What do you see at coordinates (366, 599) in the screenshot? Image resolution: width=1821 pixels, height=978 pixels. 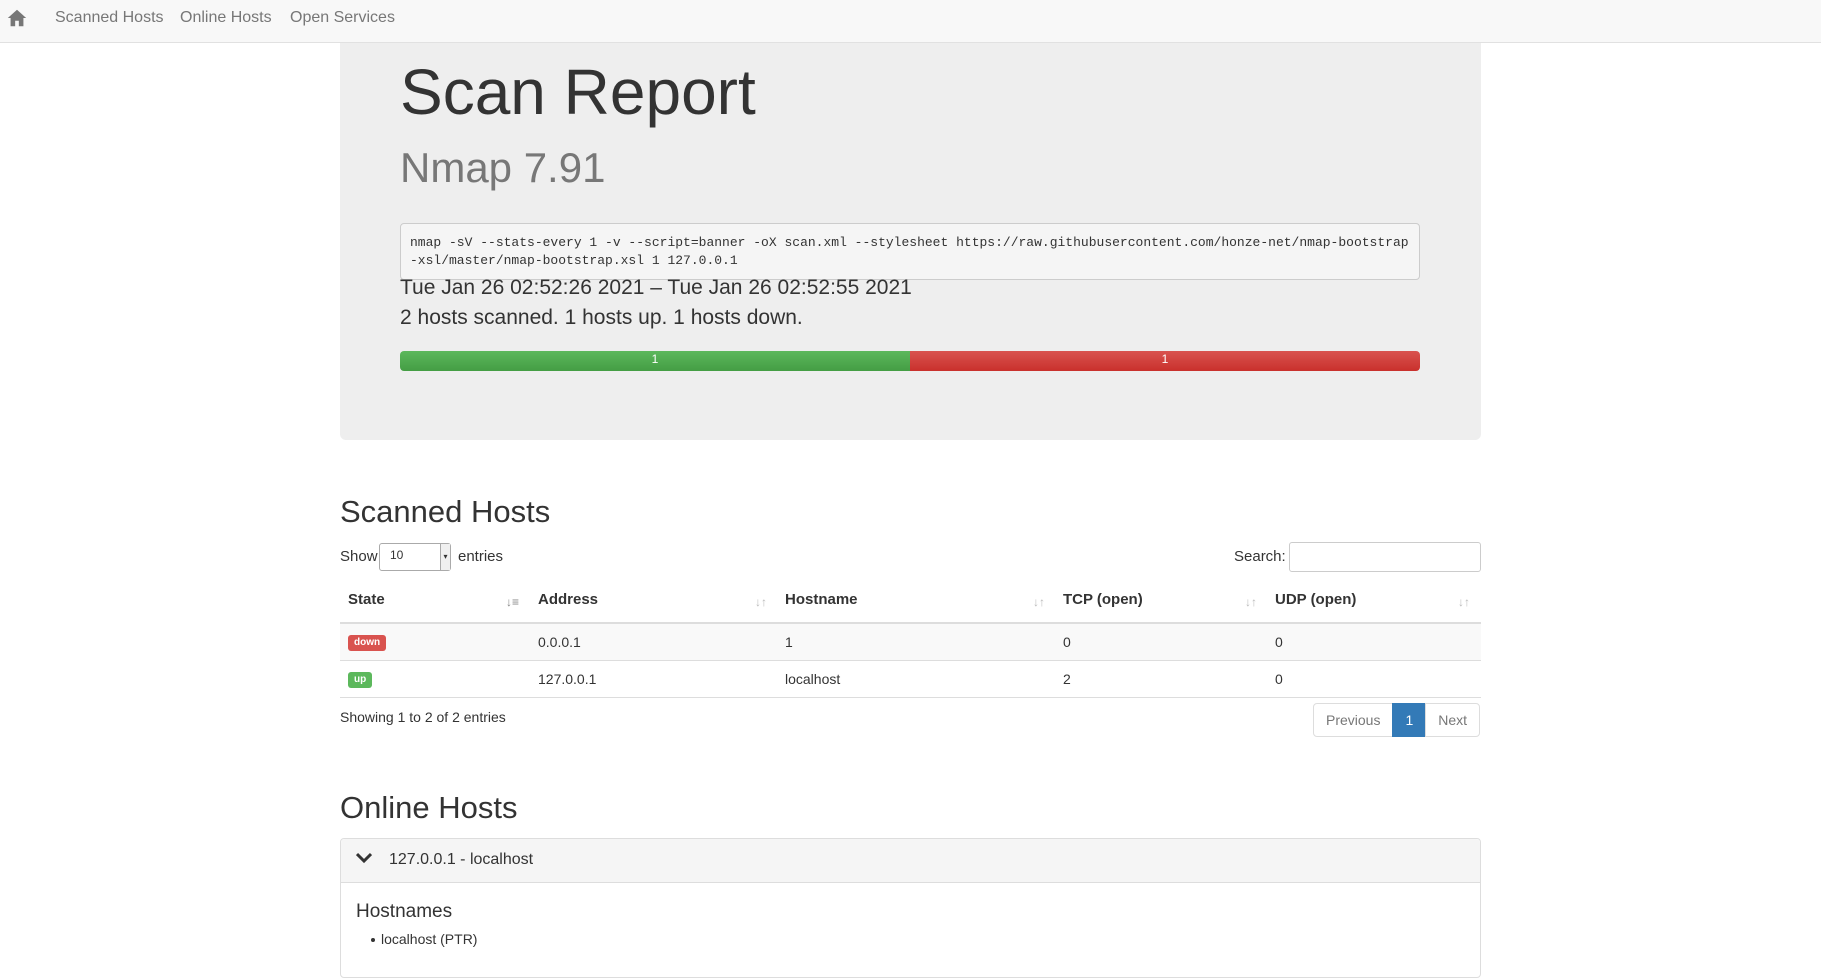 I see `col-state-label: State` at bounding box center [366, 599].